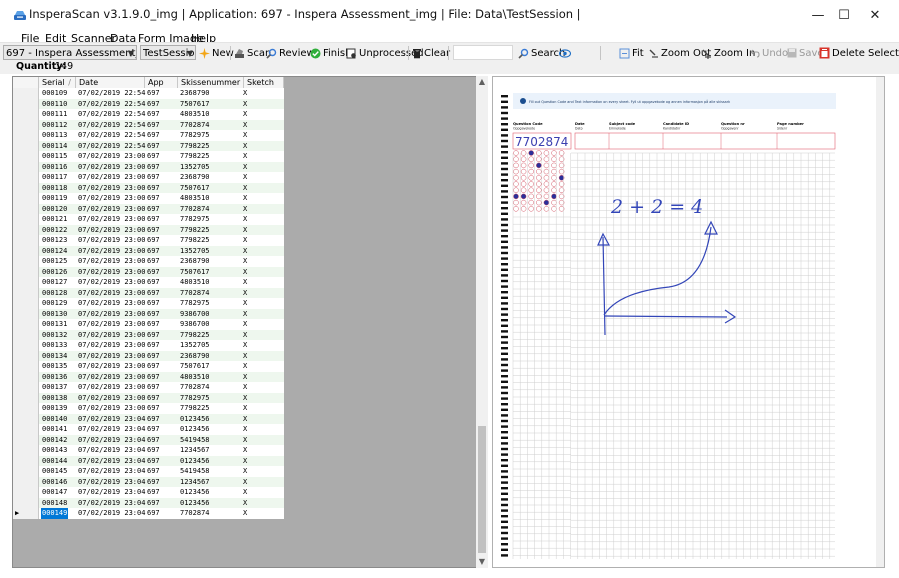  What do you see at coordinates (148, 408) in the screenshot?
I see `table-row: 000139 07/02/2019 23:00 697 7798225 X` at bounding box center [148, 408].